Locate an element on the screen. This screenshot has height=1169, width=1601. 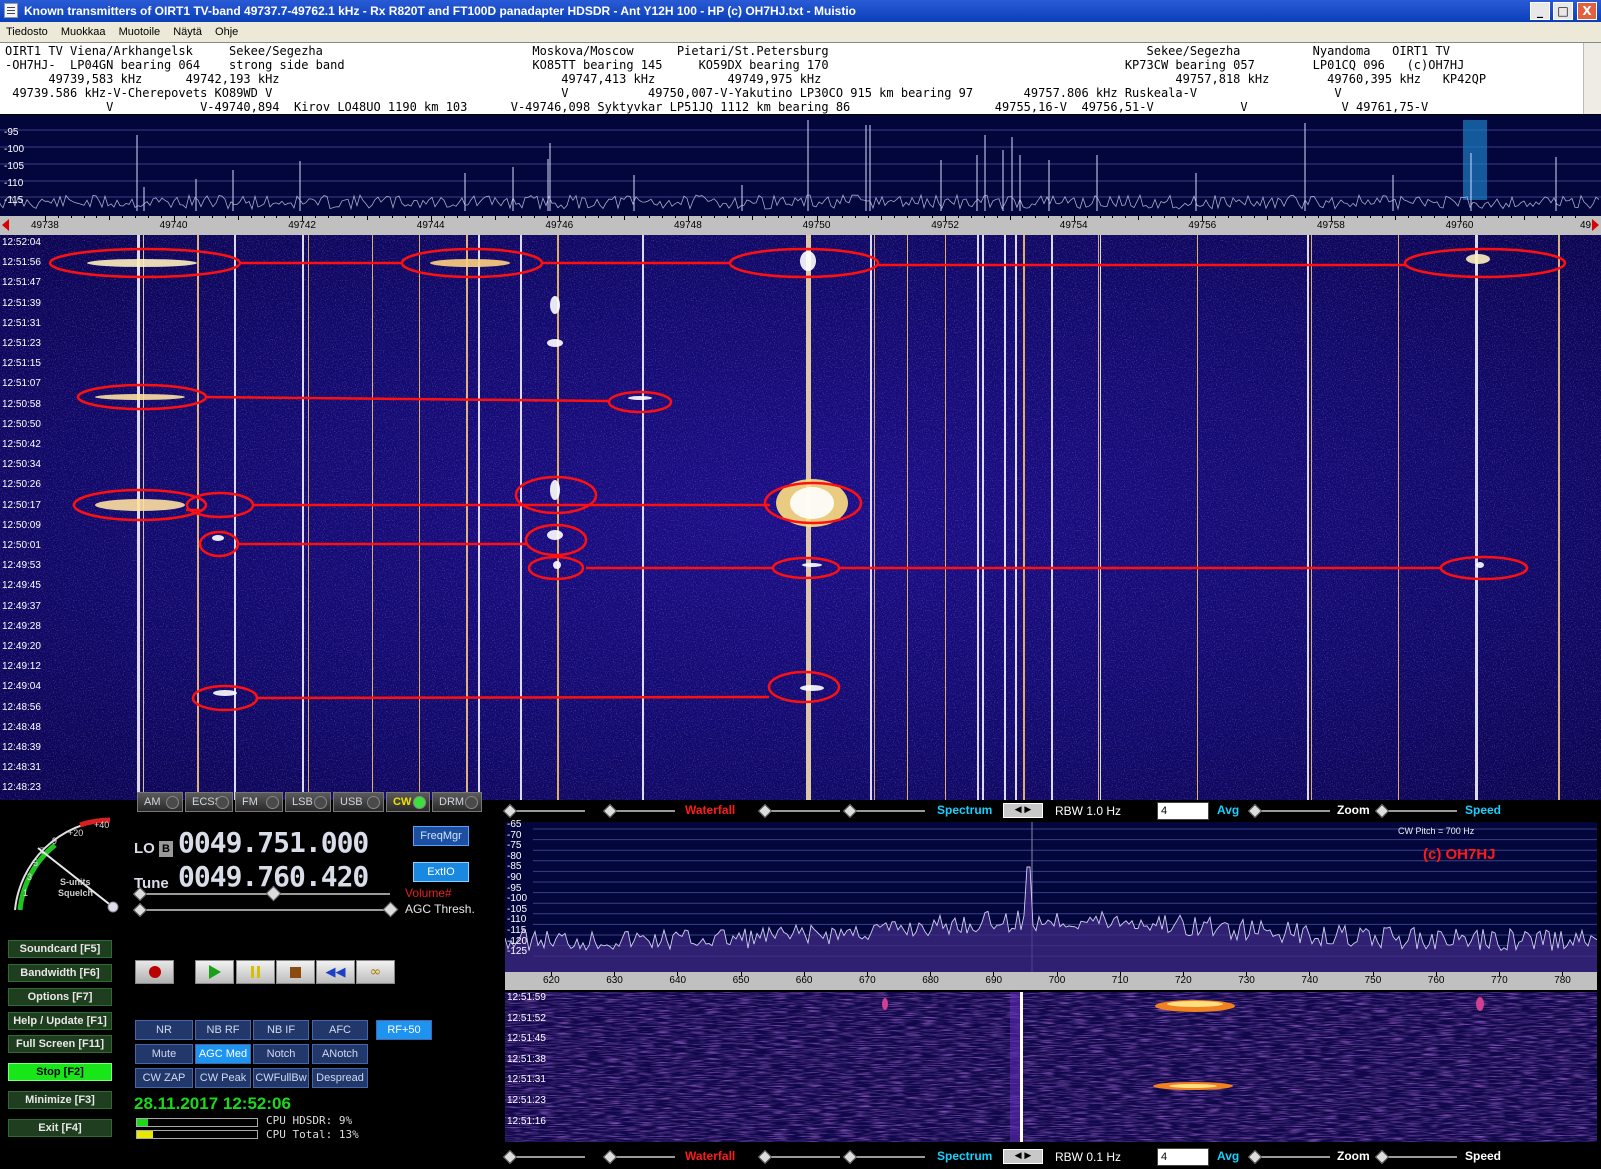
stop-button: Stop [F2] is located at coordinates (60, 1072).